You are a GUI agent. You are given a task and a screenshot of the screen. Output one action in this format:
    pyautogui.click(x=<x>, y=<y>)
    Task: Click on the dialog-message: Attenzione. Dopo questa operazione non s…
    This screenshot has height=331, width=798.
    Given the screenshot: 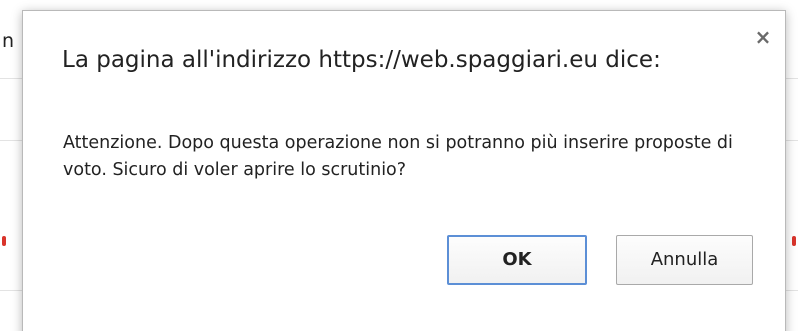 What is the action you would take?
    pyautogui.click(x=398, y=156)
    